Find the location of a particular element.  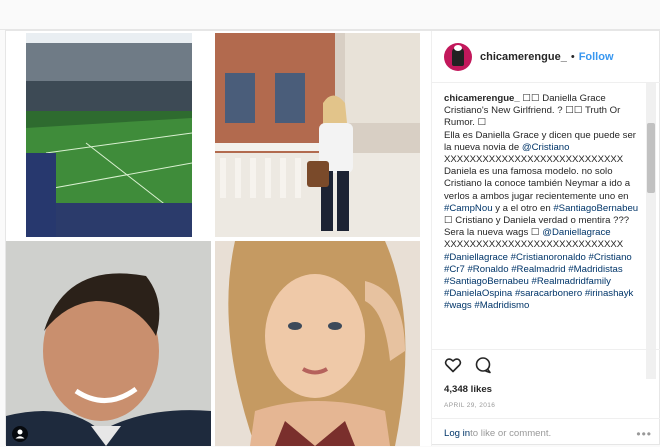

hashtag-link: #Cristiano is located at coordinates (610, 257).